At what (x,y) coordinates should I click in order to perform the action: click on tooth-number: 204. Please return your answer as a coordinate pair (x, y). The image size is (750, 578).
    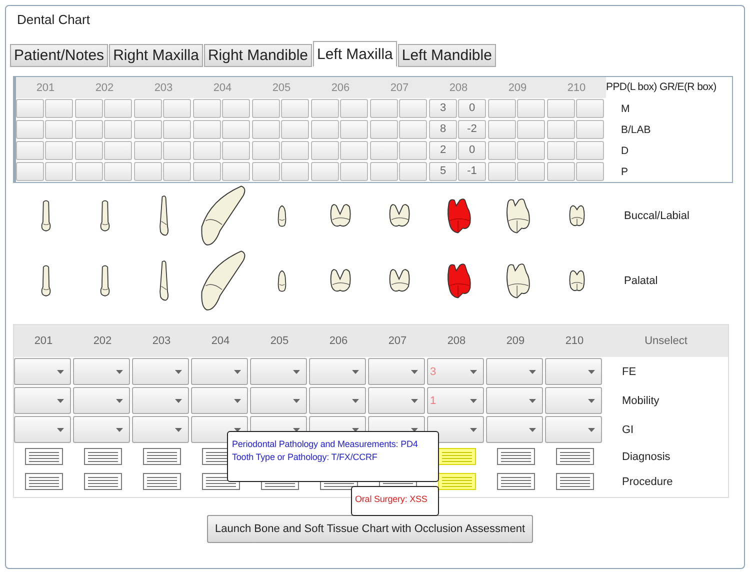
    Looking at the image, I should click on (220, 341).